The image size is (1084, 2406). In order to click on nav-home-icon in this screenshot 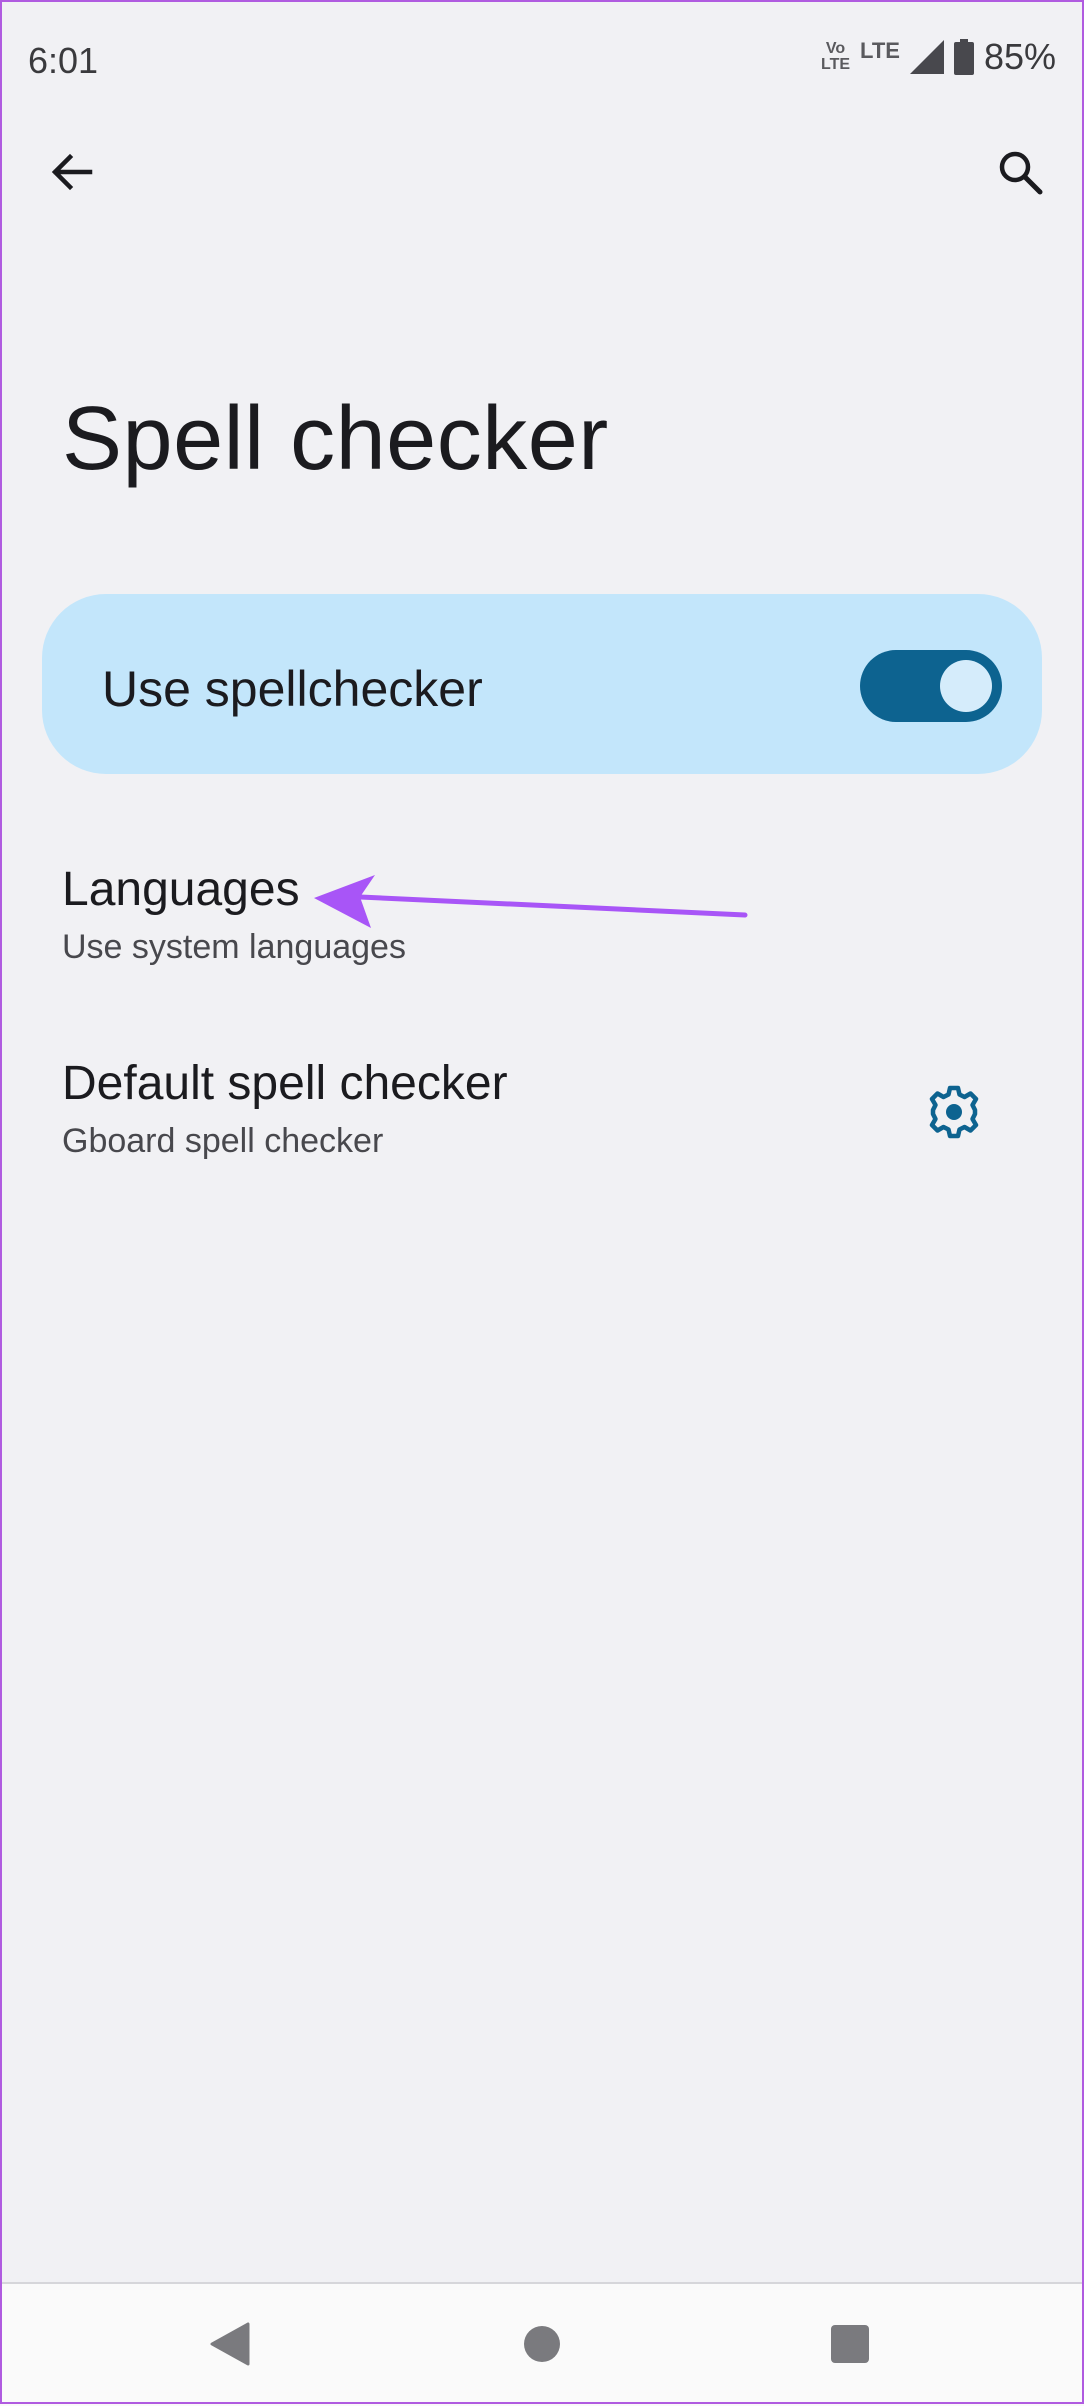, I will do `click(542, 2344)`.